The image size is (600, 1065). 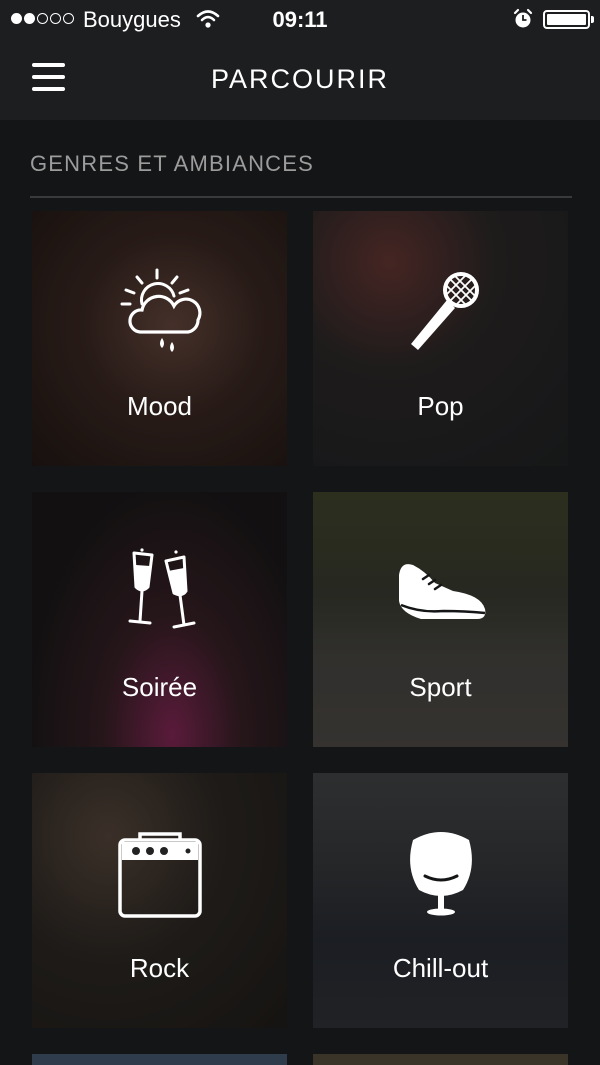 I want to click on genre-tile-mood: Mood, so click(x=159, y=338).